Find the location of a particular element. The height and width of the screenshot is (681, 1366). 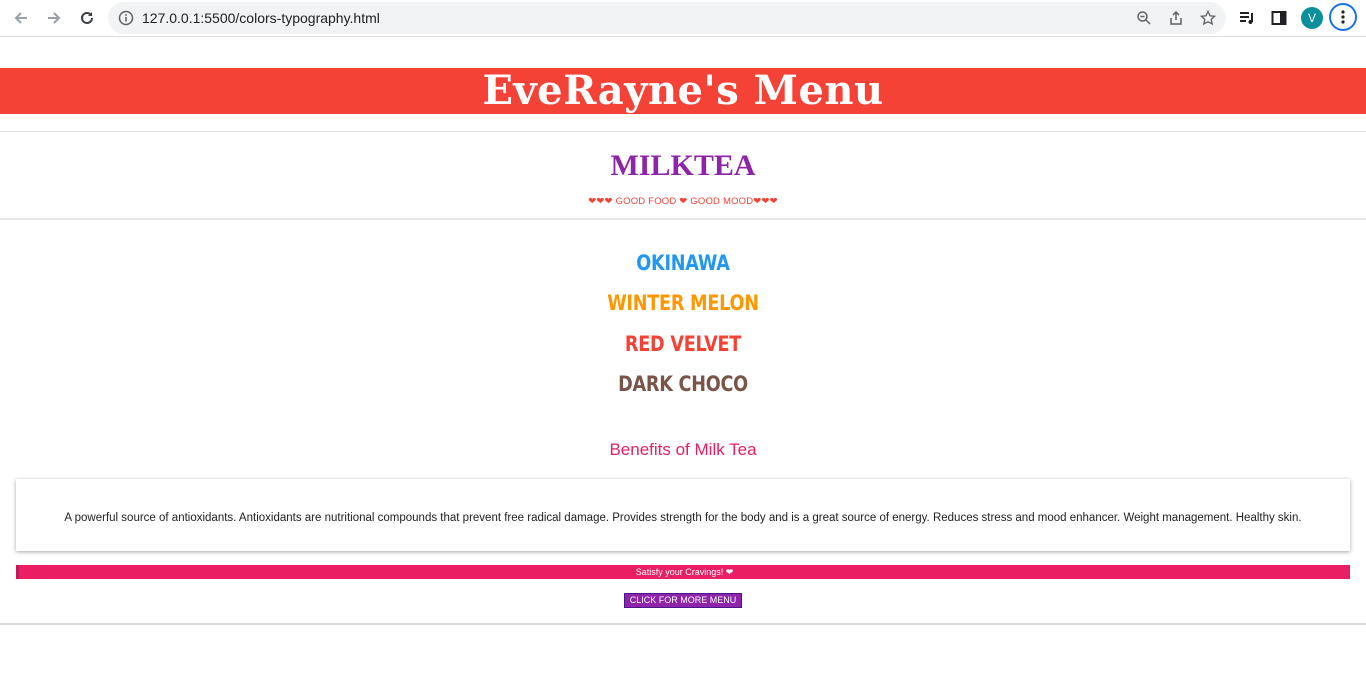

flavor-okinawa: OKINAWA is located at coordinates (683, 263).